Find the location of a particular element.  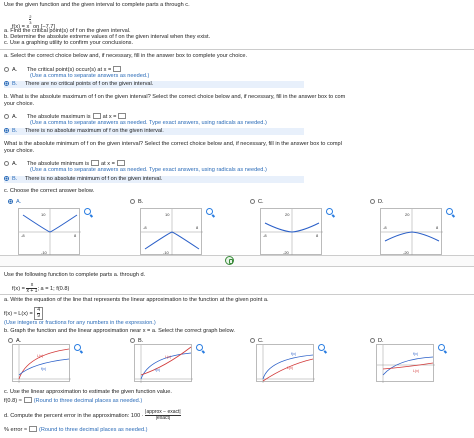

problem-divider-bar is located at coordinates (237, 261).